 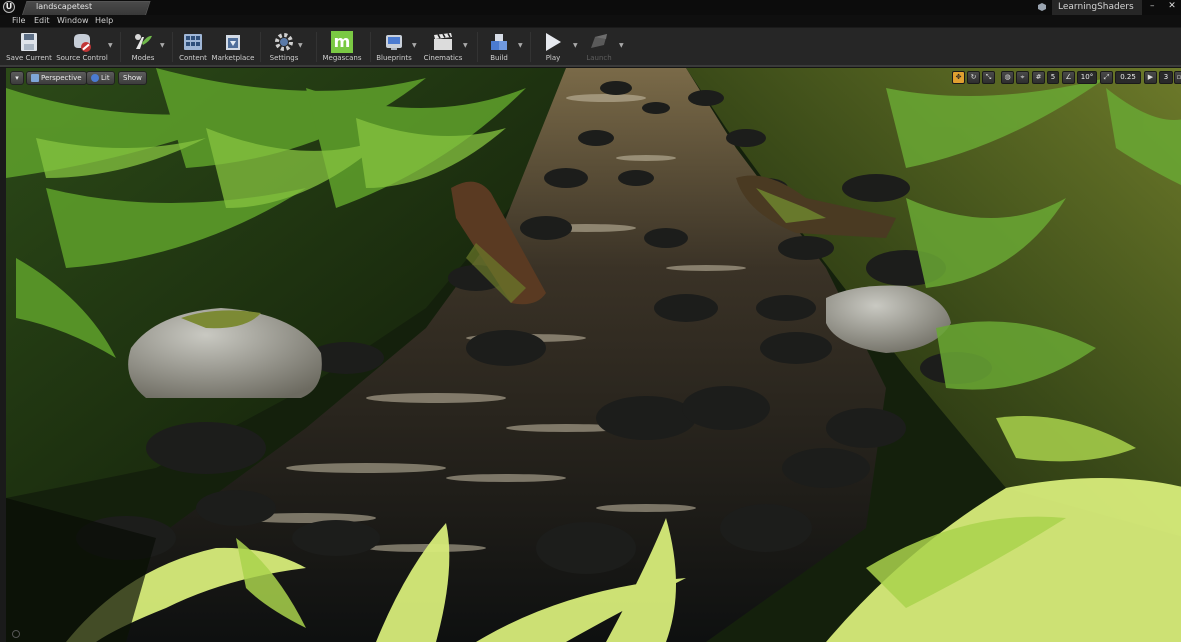 What do you see at coordinates (193, 58) in the screenshot?
I see `content-label: Content` at bounding box center [193, 58].